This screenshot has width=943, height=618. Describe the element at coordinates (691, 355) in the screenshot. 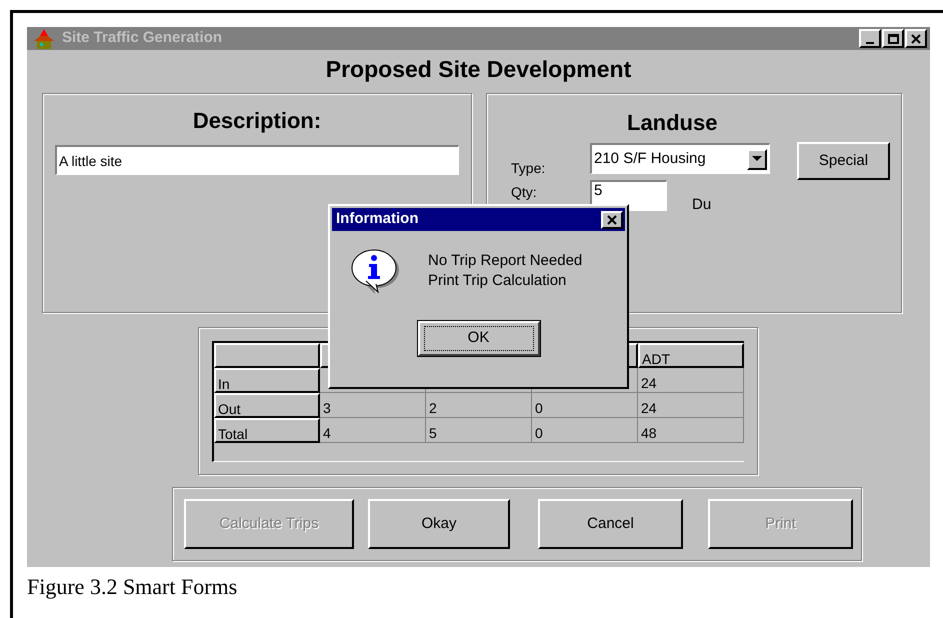

I see `column-header: ADT` at that location.